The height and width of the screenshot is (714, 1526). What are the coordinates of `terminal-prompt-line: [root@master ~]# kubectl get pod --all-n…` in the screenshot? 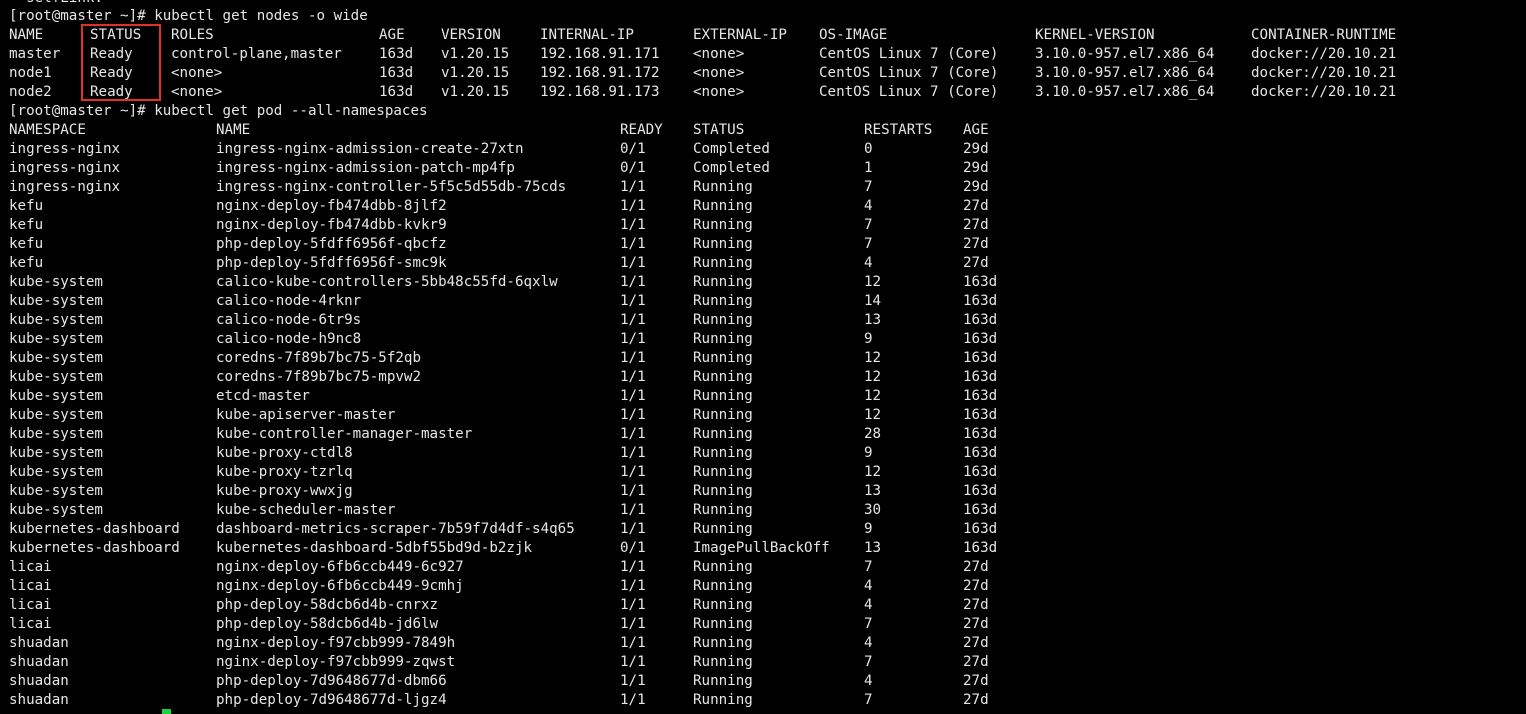 It's located at (763, 111).